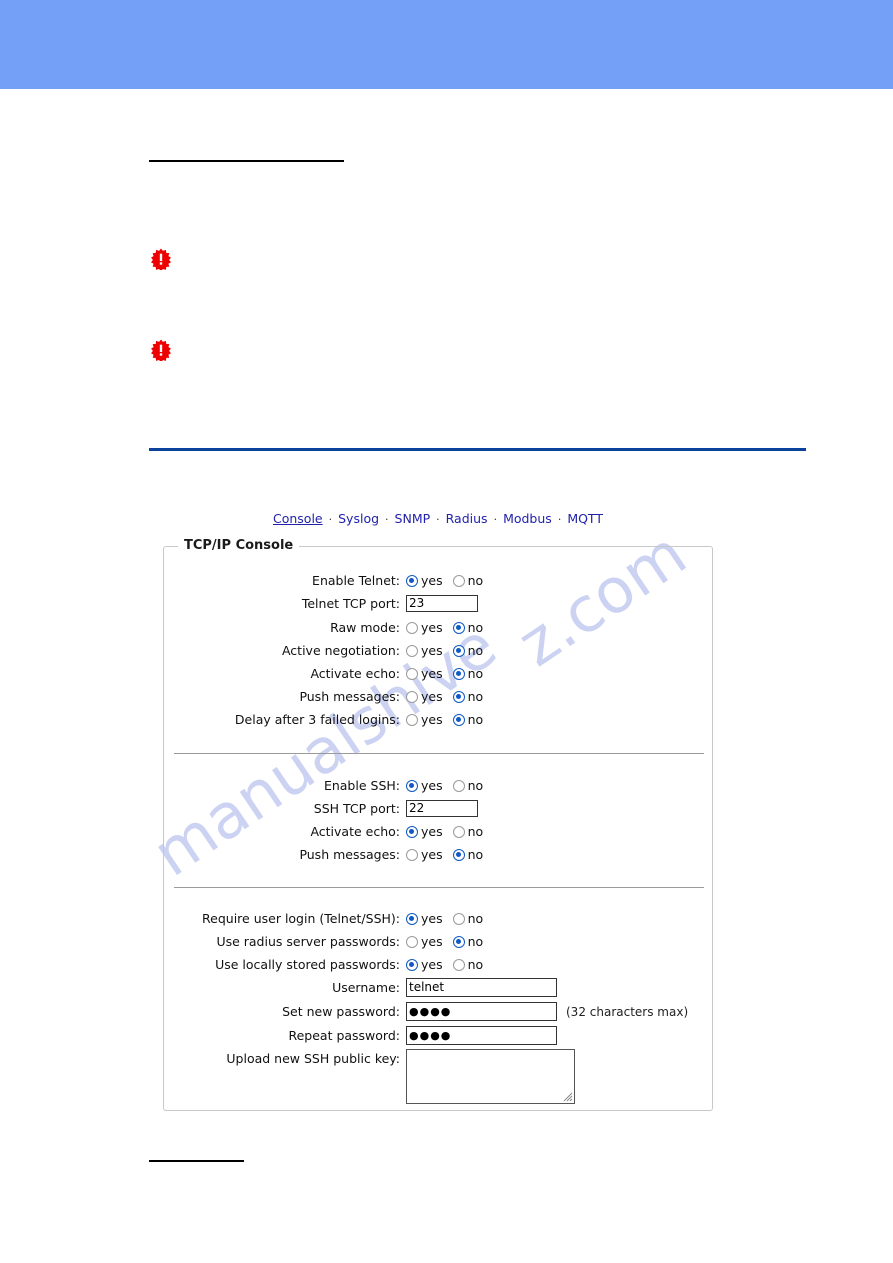  I want to click on radio-active-negotiation-no: no, so click(468, 650).